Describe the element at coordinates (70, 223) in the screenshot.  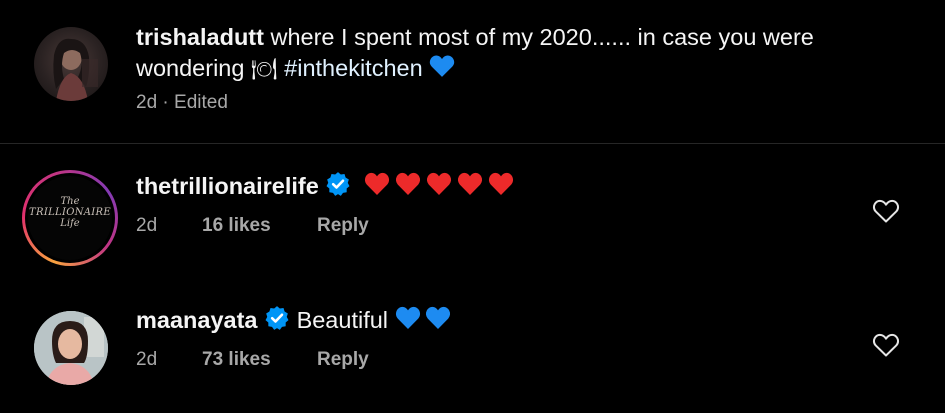
I see `avatar-logo-text: Life` at that location.